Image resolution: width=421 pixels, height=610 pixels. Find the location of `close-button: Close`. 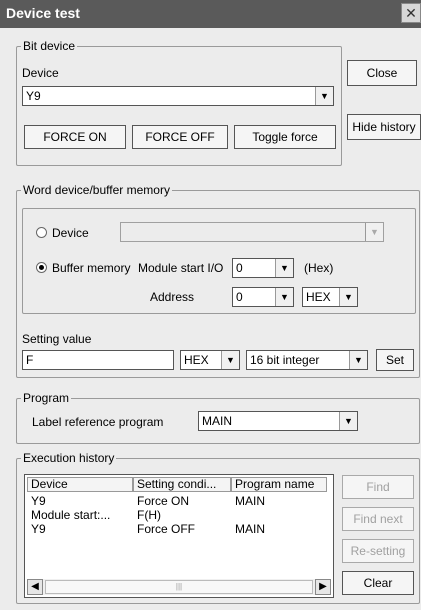

close-button: Close is located at coordinates (382, 73).